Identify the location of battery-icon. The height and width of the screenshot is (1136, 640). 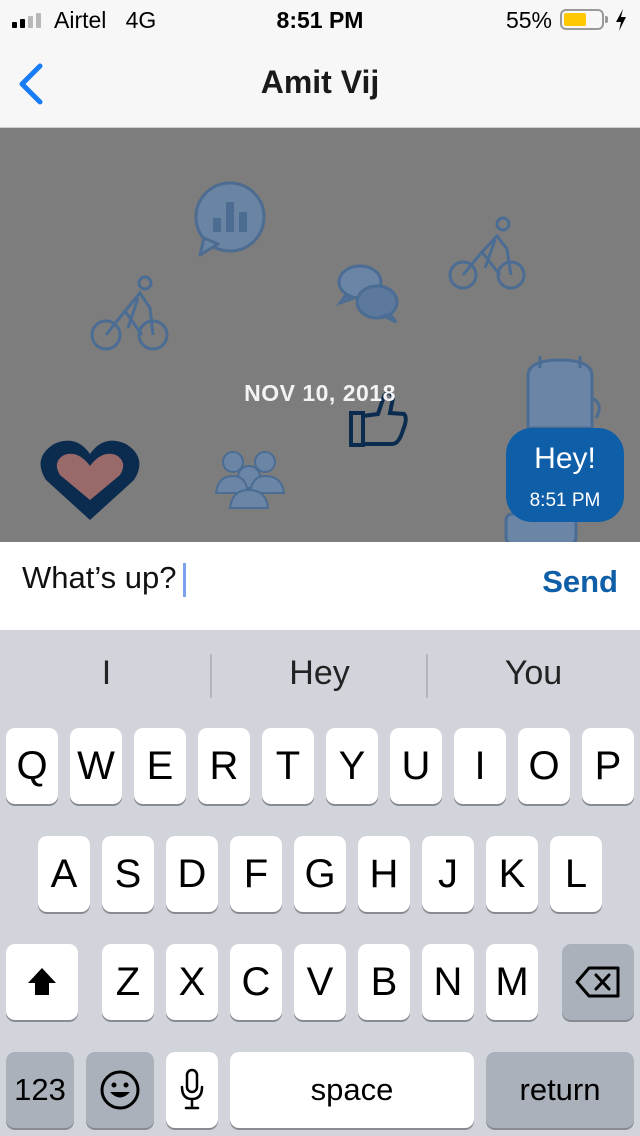
(584, 19).